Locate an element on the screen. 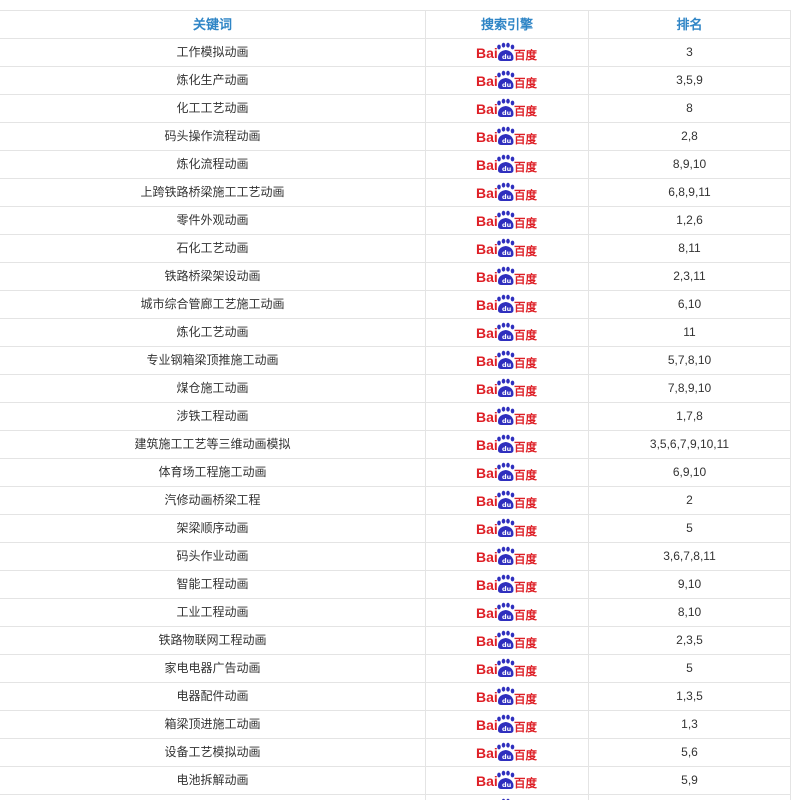  rank-cell: 8,10 is located at coordinates (689, 612).